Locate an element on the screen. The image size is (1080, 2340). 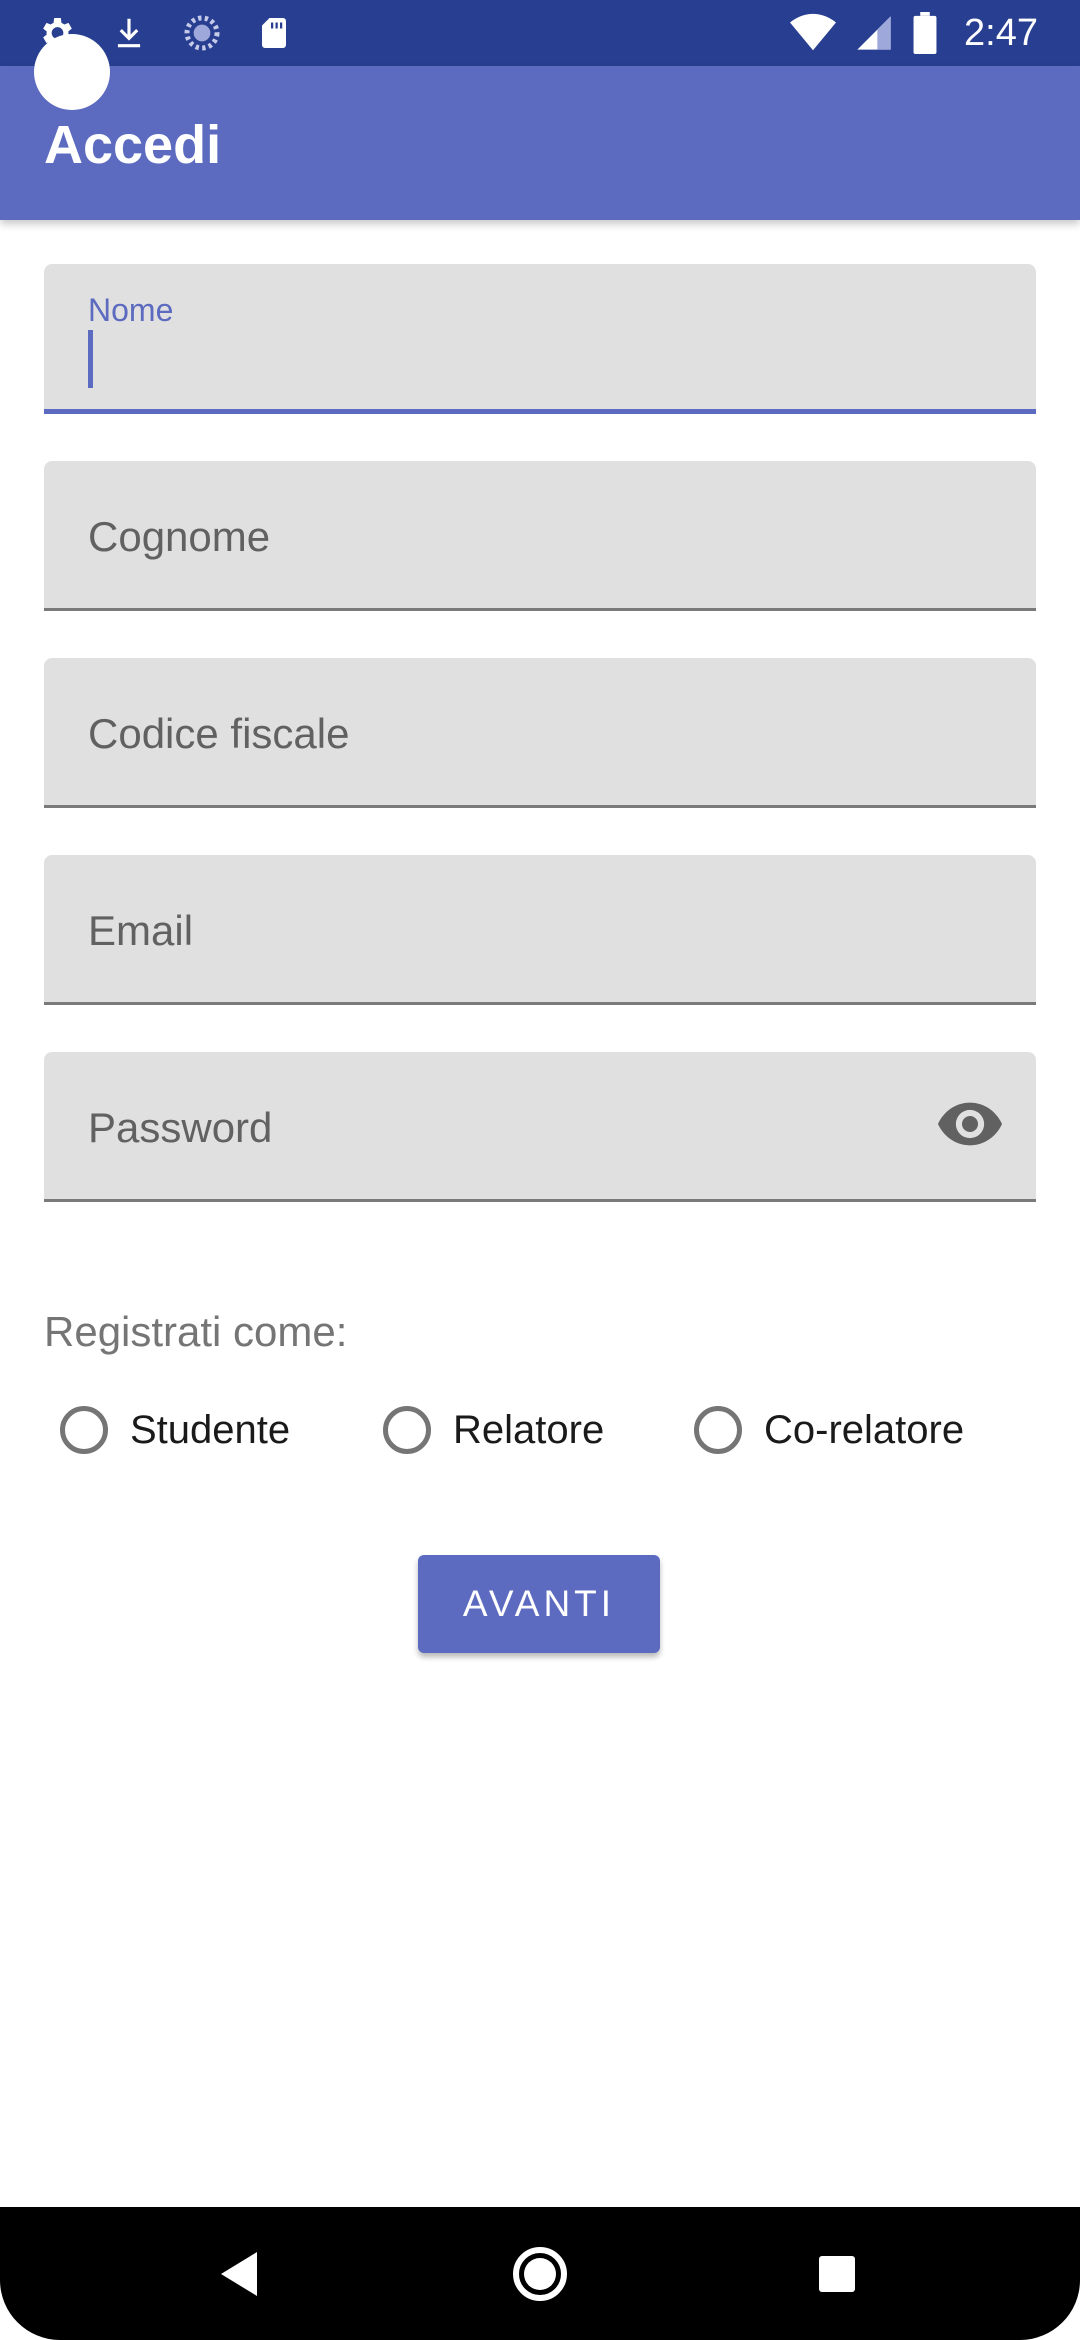
radio-studente: Studente is located at coordinates (167, 1430).